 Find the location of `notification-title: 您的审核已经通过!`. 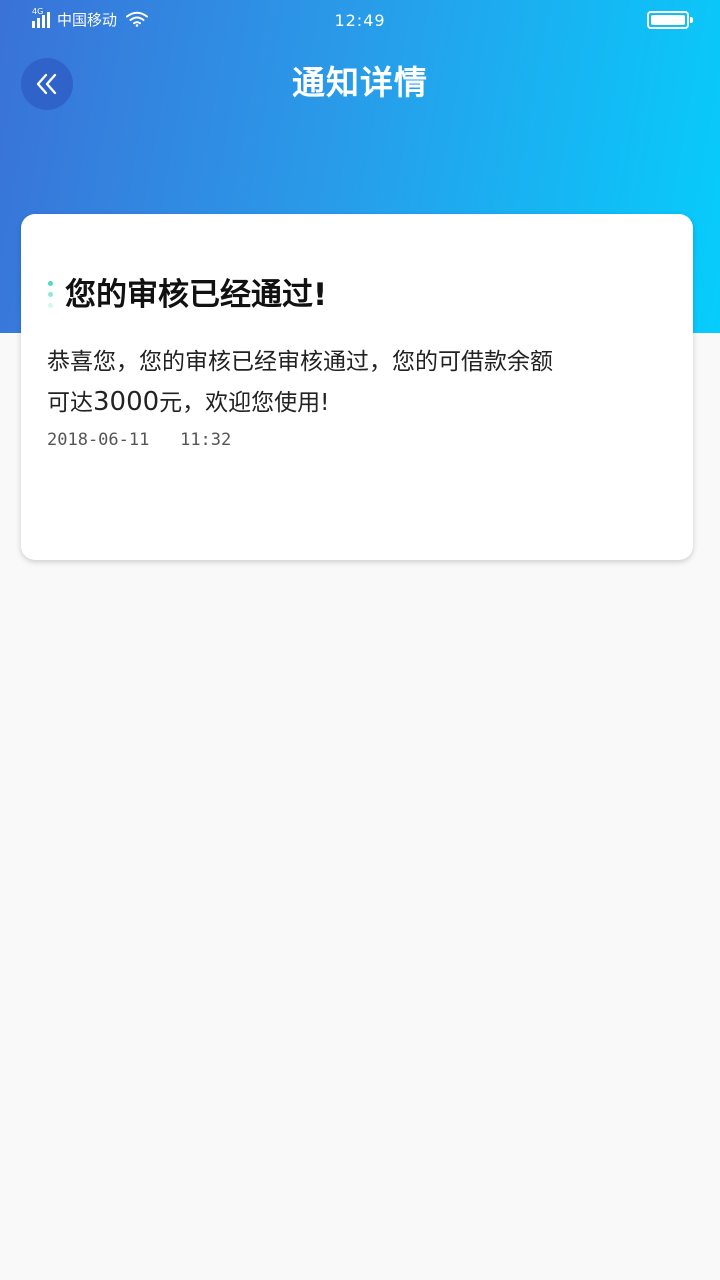

notification-title: 您的审核已经通过! is located at coordinates (196, 295).